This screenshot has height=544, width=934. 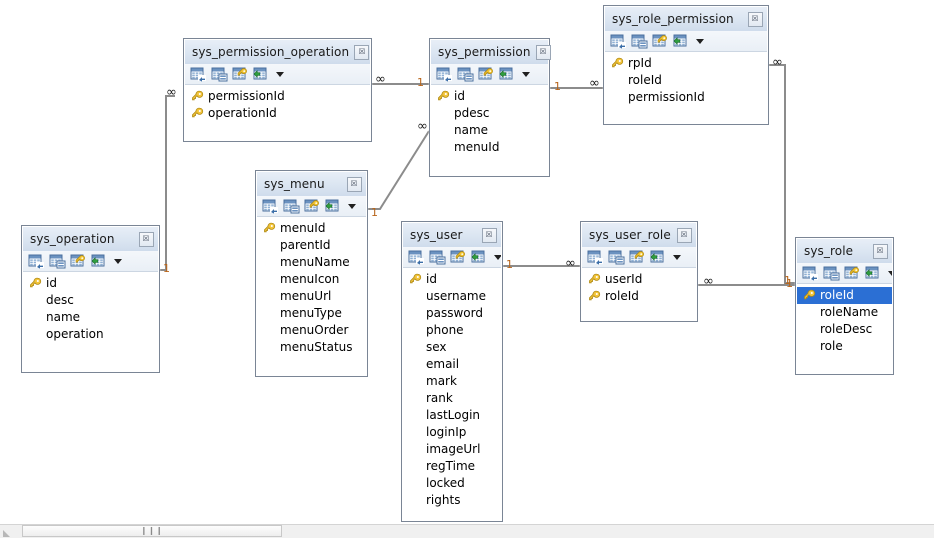 What do you see at coordinates (490, 107) in the screenshot?
I see `table-sys_permission: sys_permission ☒ id pdesc name menuId` at bounding box center [490, 107].